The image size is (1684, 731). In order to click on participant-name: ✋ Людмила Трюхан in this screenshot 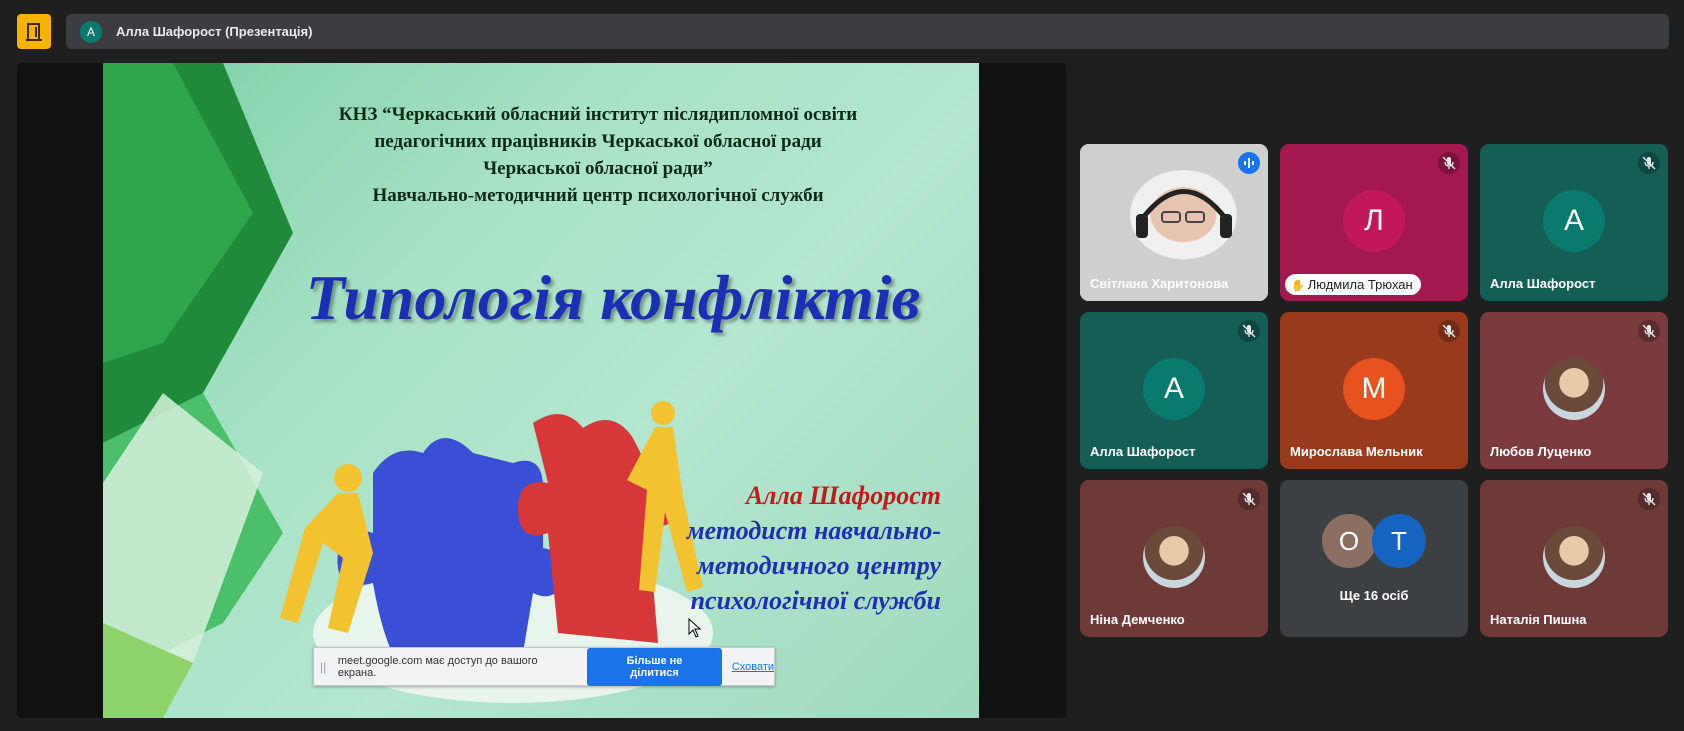, I will do `click(1353, 284)`.